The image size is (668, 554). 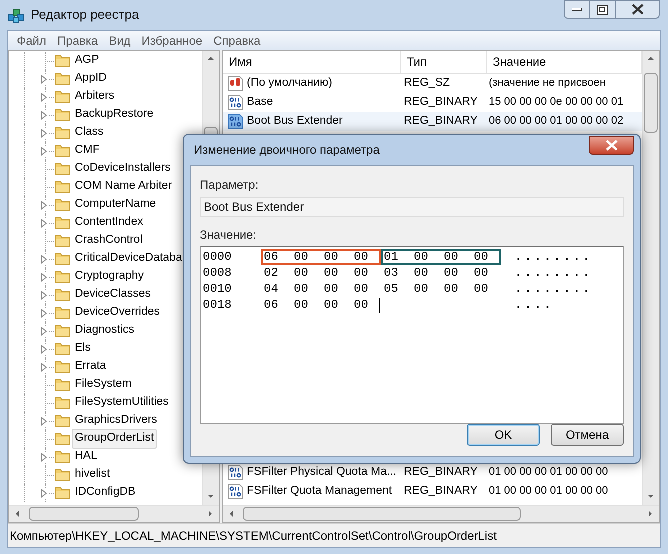 What do you see at coordinates (91, 367) in the screenshot?
I see `tree-item: Errata` at bounding box center [91, 367].